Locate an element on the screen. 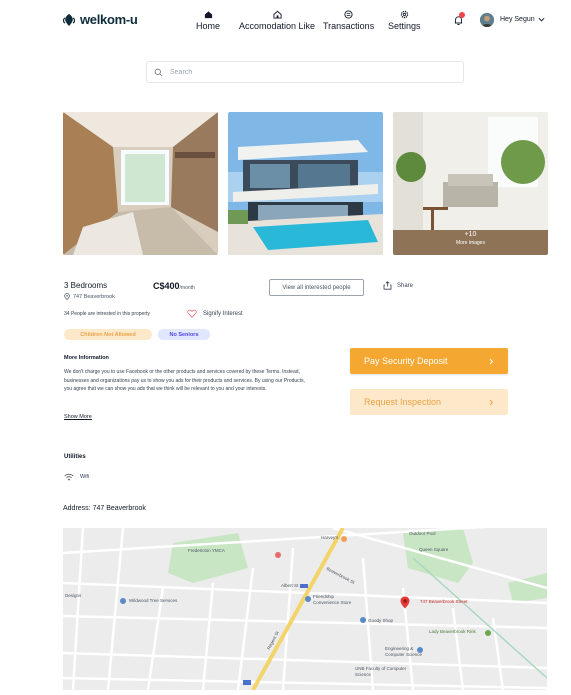 The height and width of the screenshot is (695, 571). tag-no-seniors: No Seniors is located at coordinates (184, 334).